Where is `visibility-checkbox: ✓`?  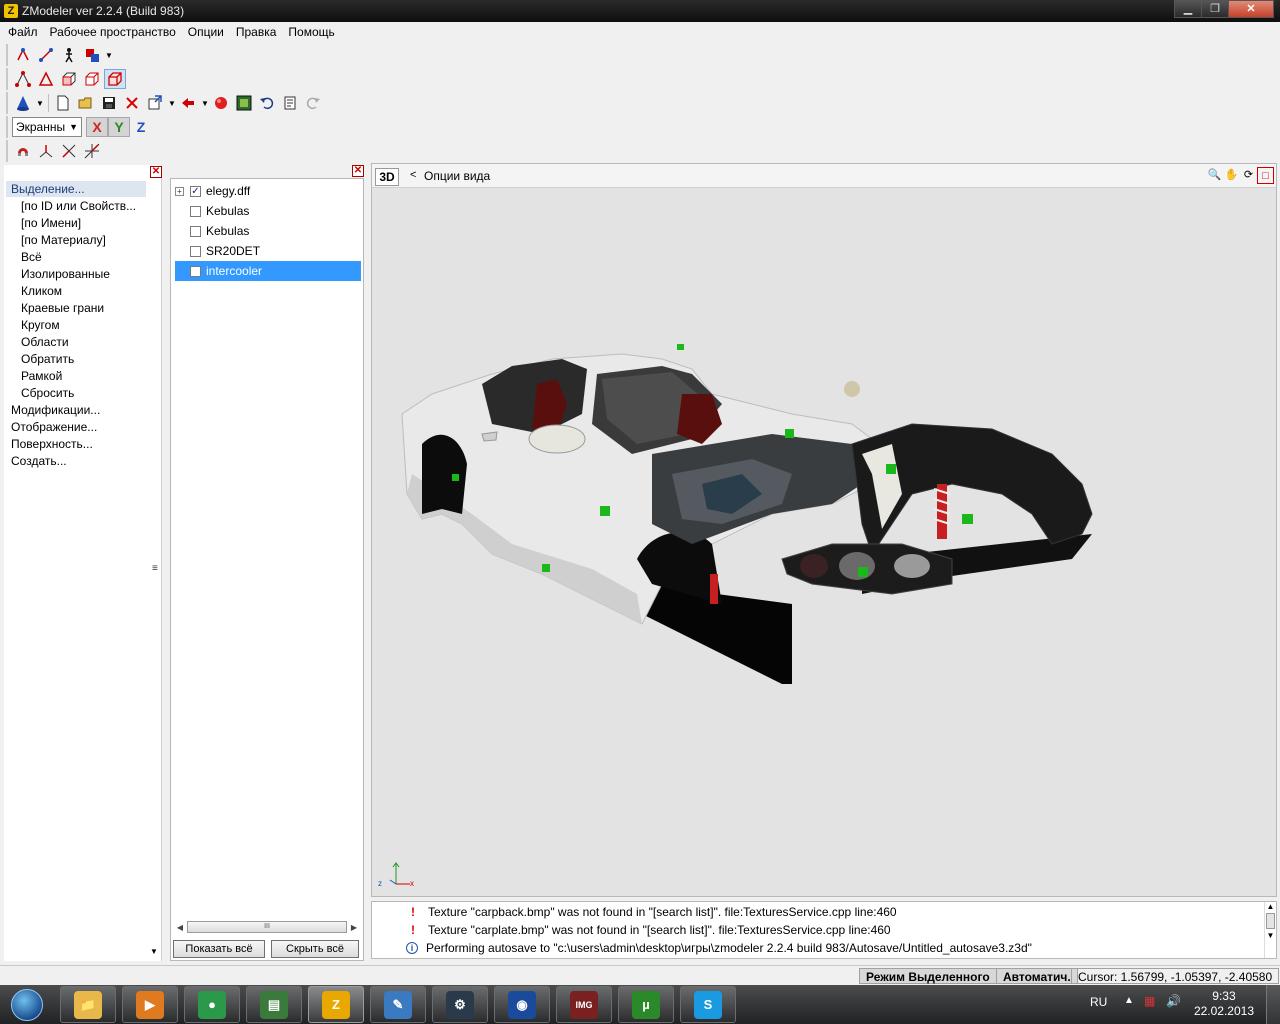
visibility-checkbox: ✓ is located at coordinates (195, 191).